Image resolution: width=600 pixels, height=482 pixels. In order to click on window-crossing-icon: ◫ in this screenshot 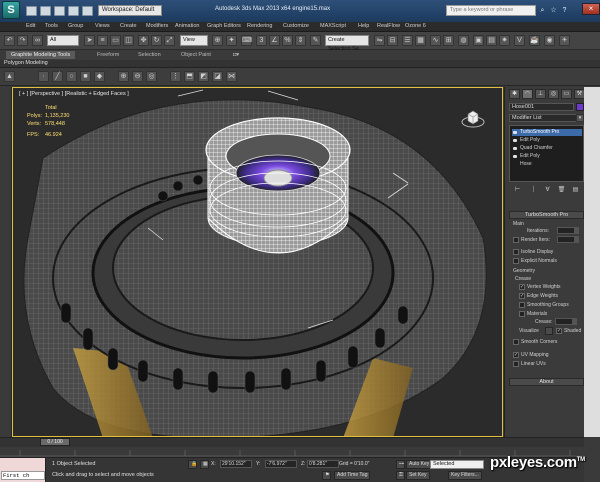, I will do `click(128, 40)`.